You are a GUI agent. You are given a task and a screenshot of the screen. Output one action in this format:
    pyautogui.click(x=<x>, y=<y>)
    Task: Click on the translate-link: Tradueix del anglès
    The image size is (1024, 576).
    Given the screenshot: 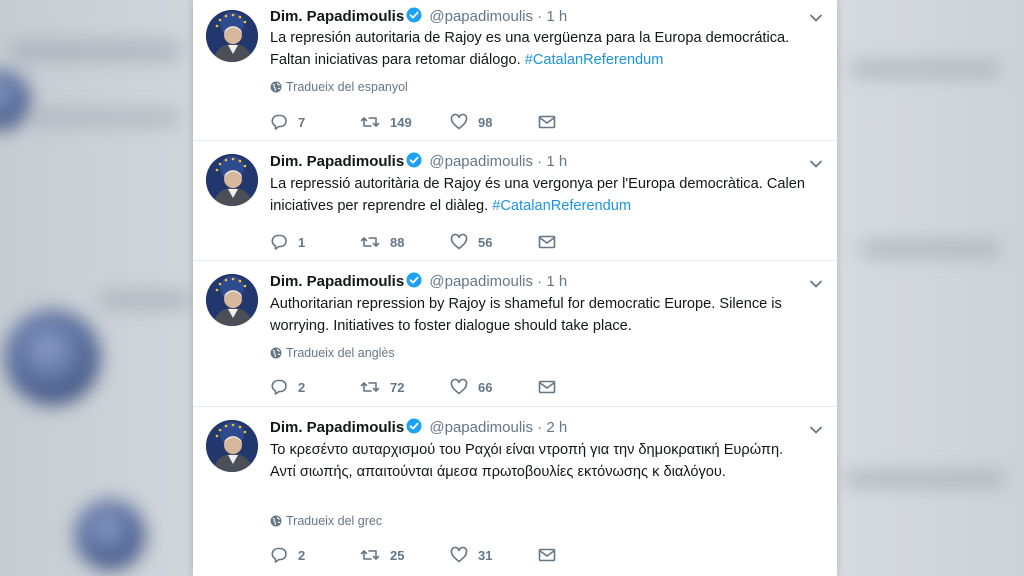 What is the action you would take?
    pyautogui.click(x=332, y=353)
    